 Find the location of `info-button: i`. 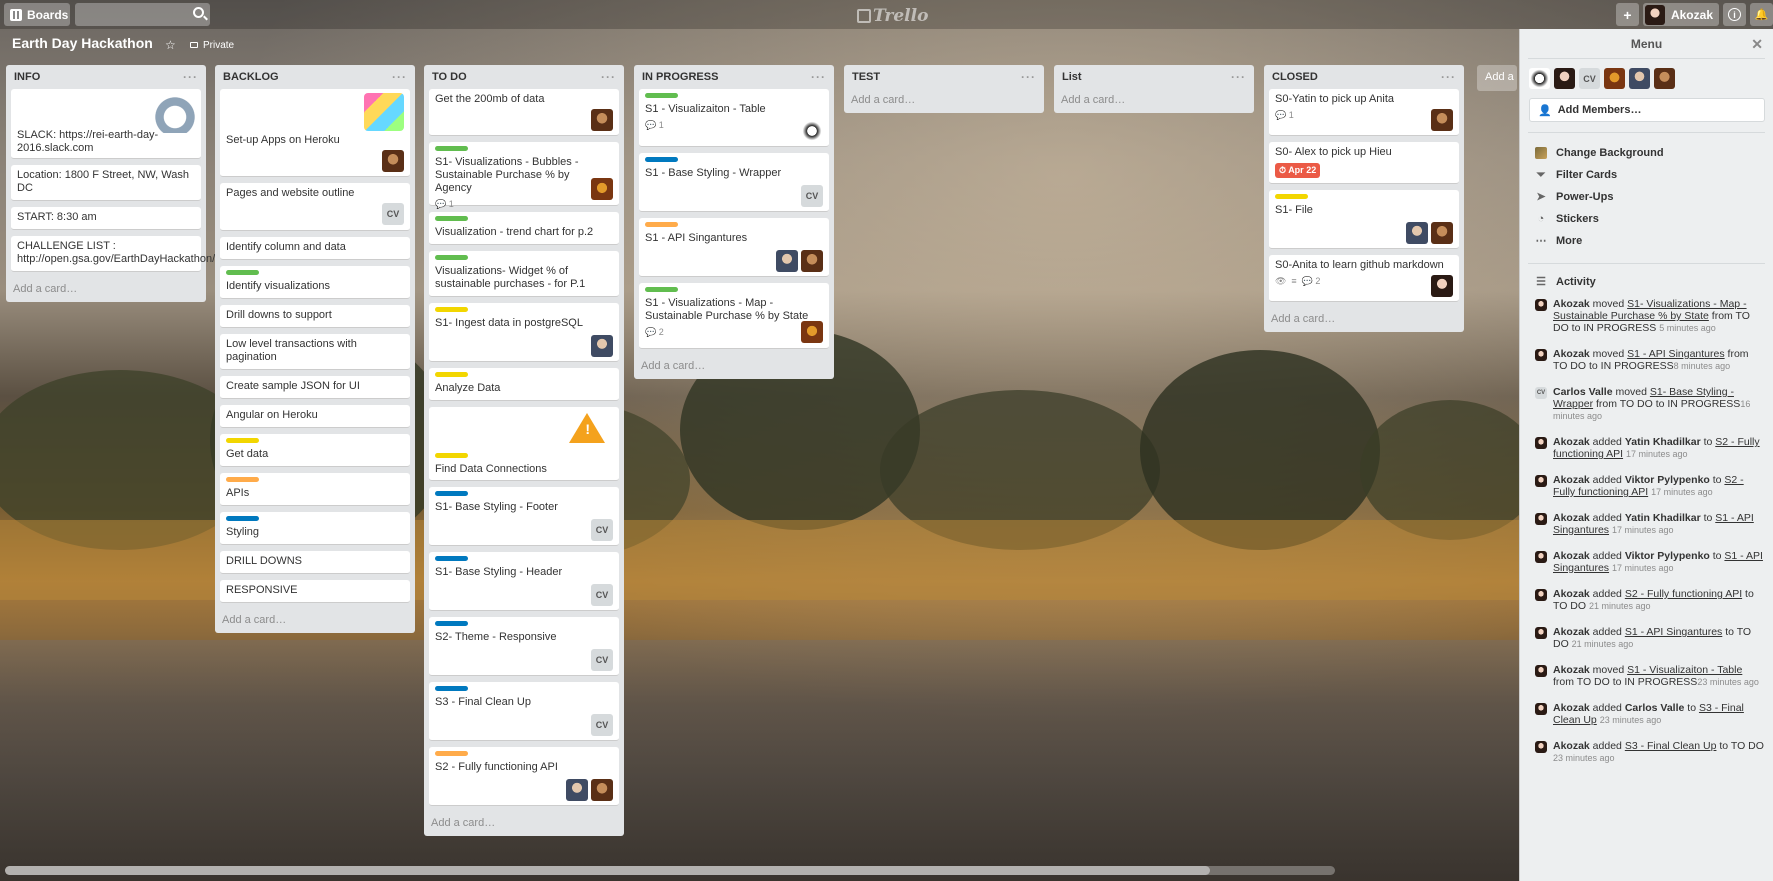

info-button: i is located at coordinates (1734, 14).